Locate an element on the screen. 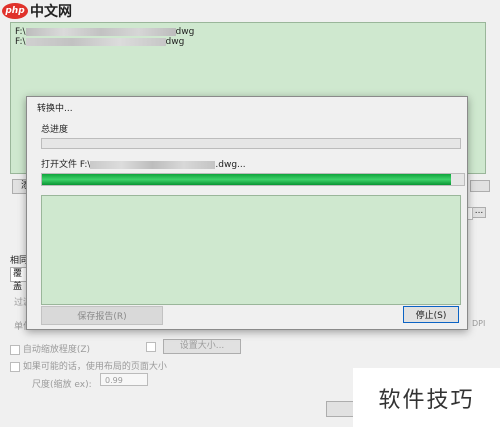 The width and height of the screenshot is (500, 427). layout-size-label: 如果可能的话，使用布局的页面大小 is located at coordinates (94, 367).